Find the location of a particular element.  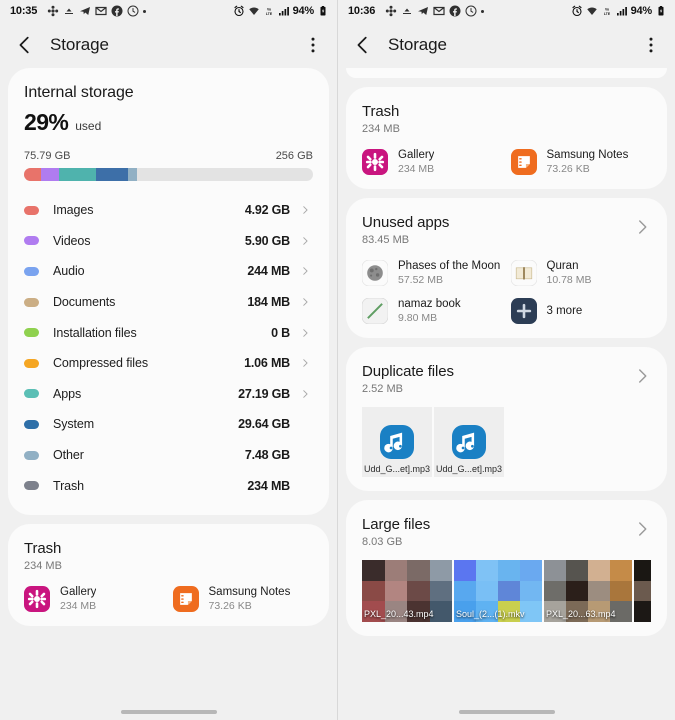

status-bar-left: 10:35 Vo LTE 94% is located at coordinates (168, 11).